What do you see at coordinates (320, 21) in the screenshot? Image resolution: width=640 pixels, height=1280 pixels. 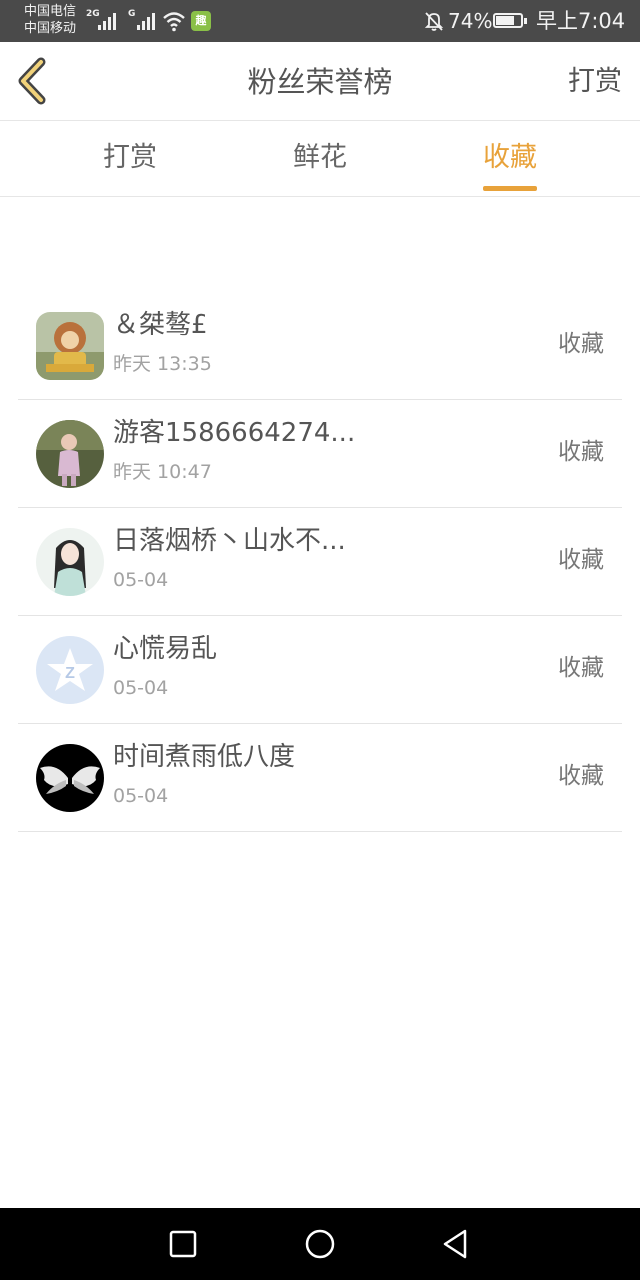 I see `status-bar: 中国电信 中国移动 2G G 趣 74% 早上7:04` at bounding box center [320, 21].